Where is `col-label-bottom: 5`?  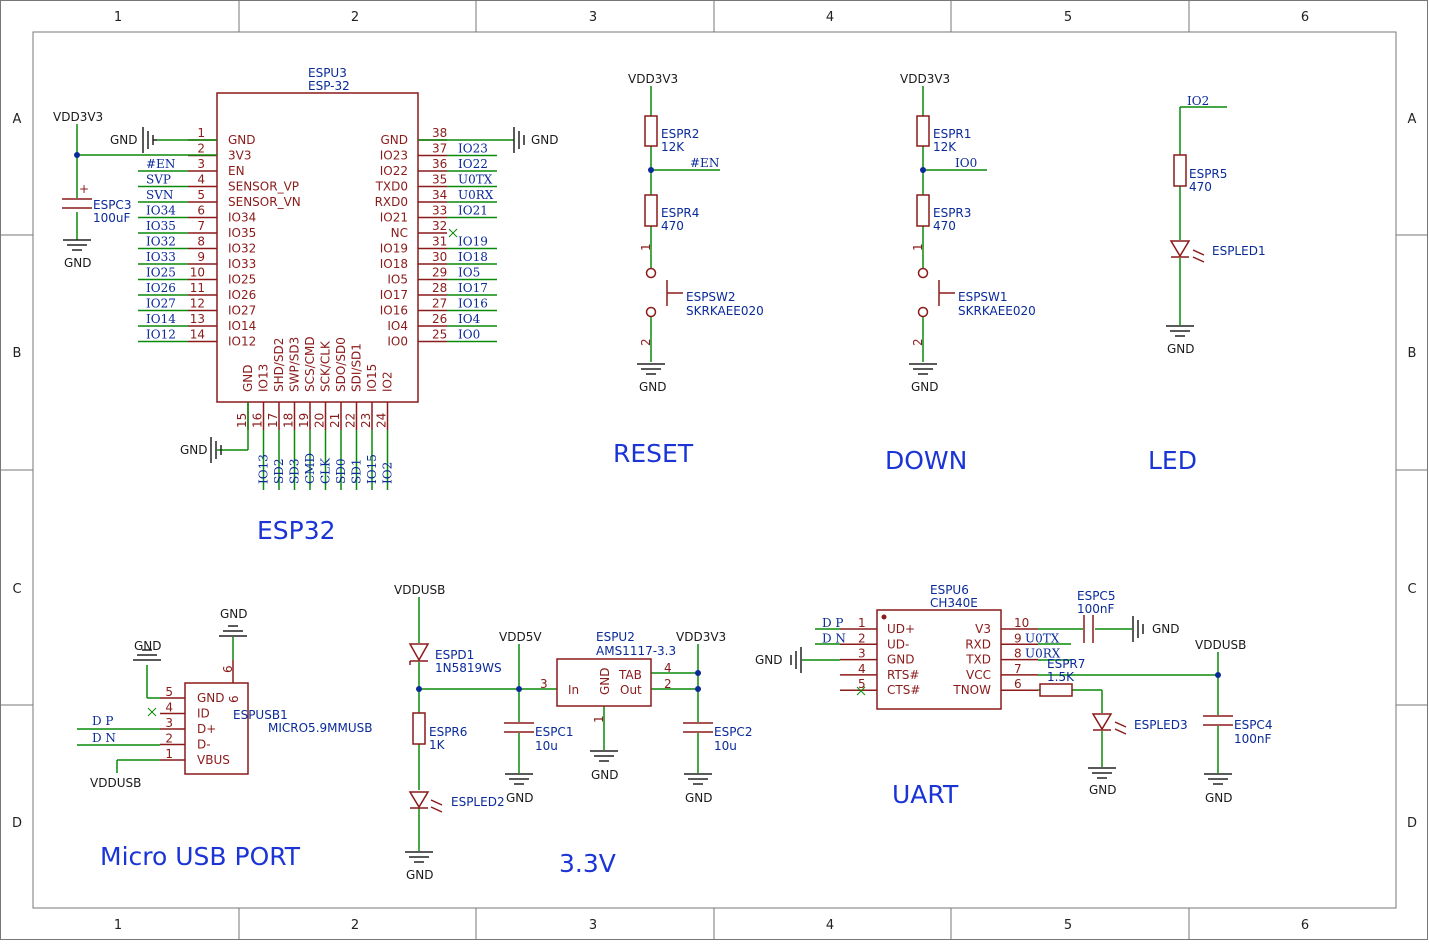
col-label-bottom: 5 is located at coordinates (1068, 925).